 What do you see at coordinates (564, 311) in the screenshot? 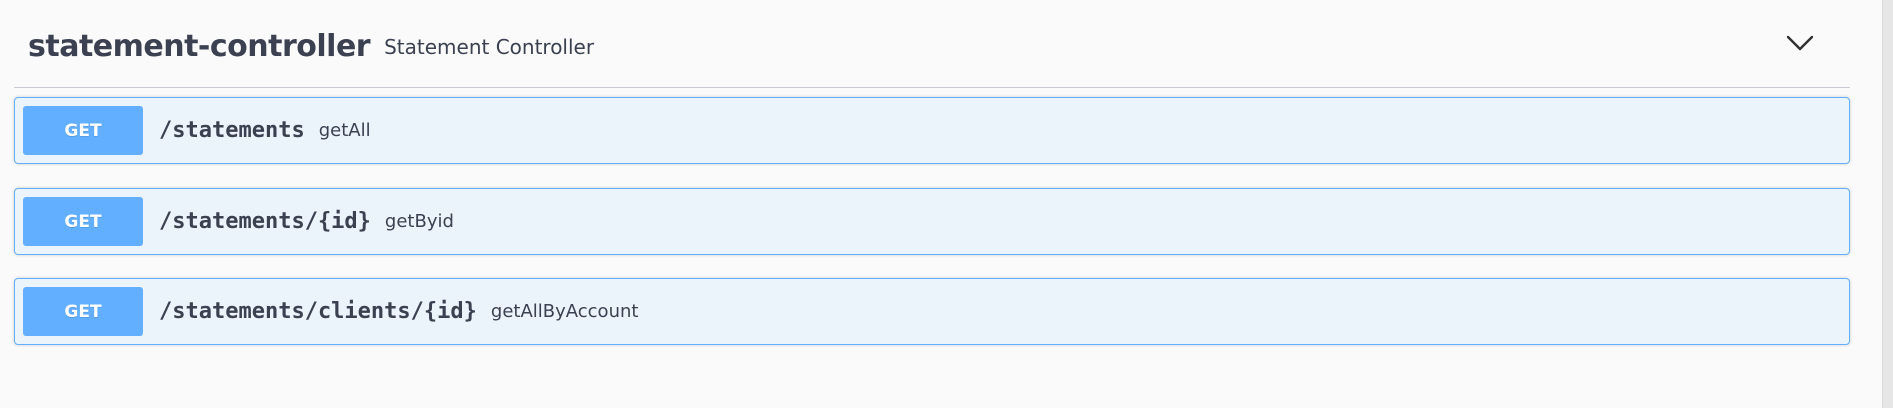
I see `operation-summary: getAllByAccount` at bounding box center [564, 311].